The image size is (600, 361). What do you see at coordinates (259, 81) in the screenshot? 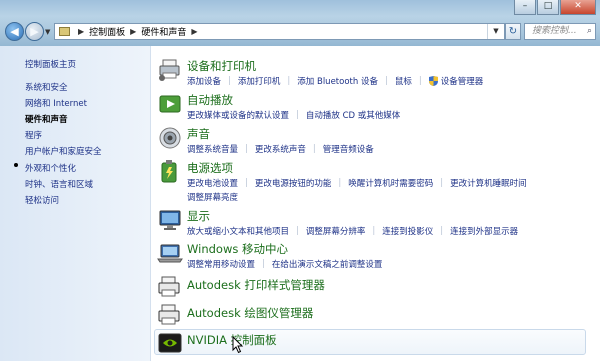
I see `link-add-printer: 添加打印机` at bounding box center [259, 81].